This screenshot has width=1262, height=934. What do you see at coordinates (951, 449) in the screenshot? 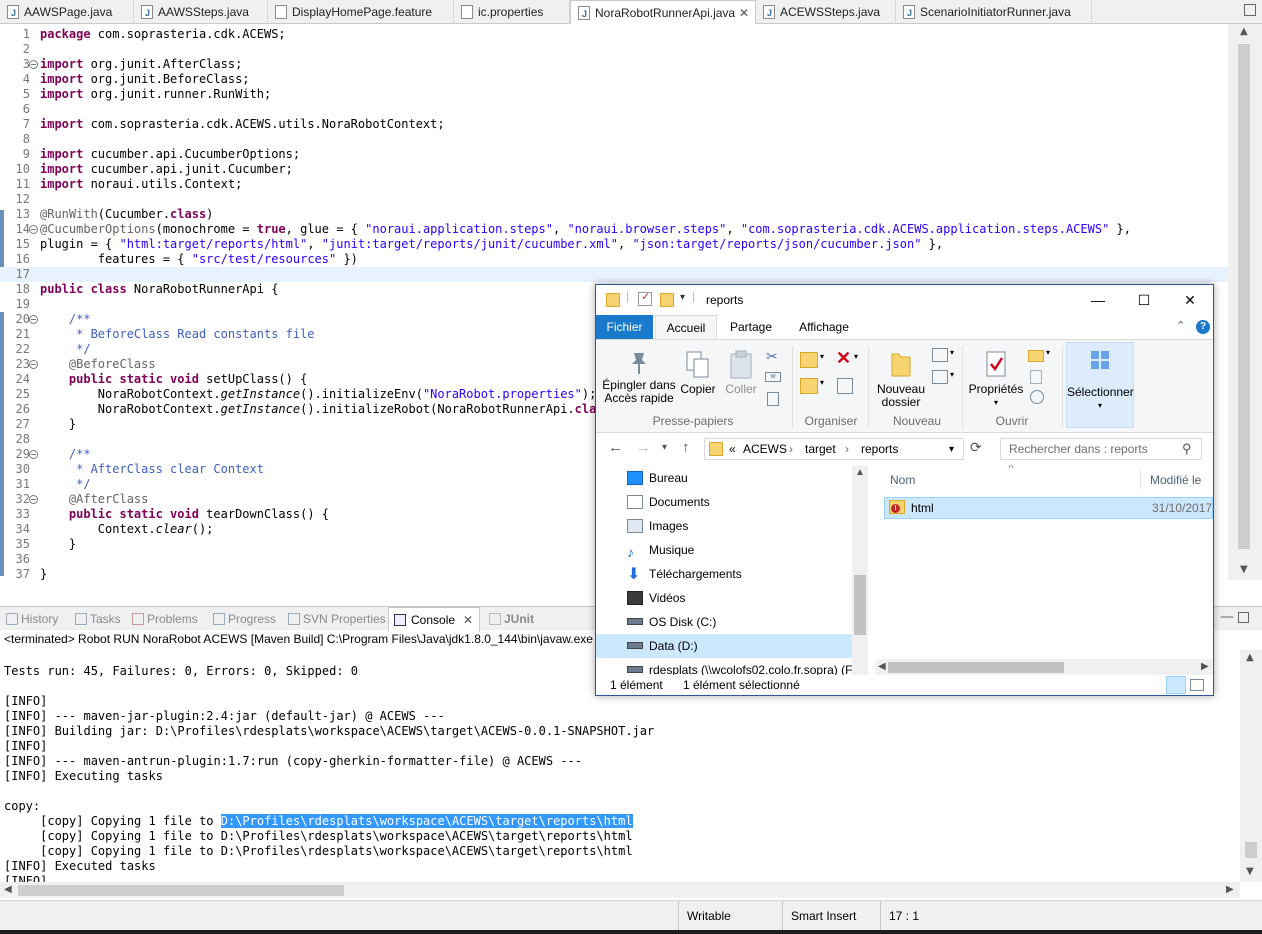
I see `address-dropdown-icon: ▾` at bounding box center [951, 449].